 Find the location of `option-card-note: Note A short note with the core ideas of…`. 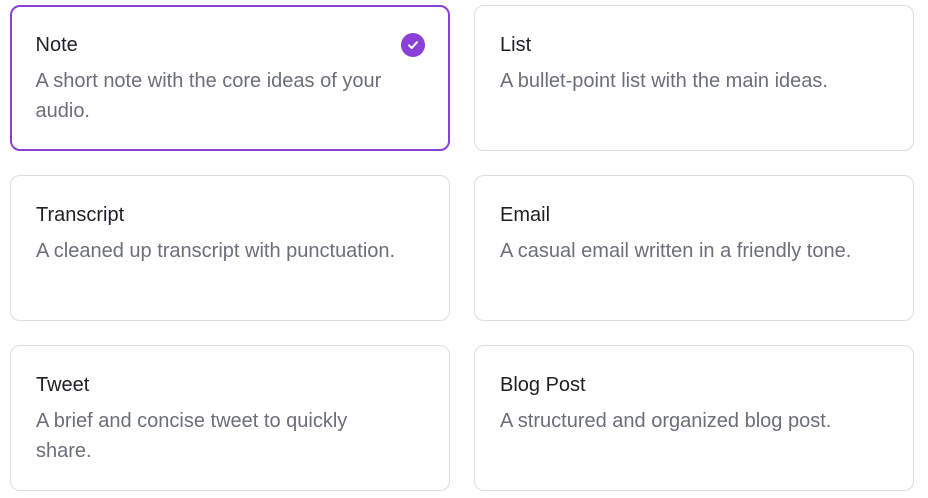

option-card-note: Note A short note with the core ideas of… is located at coordinates (230, 78).